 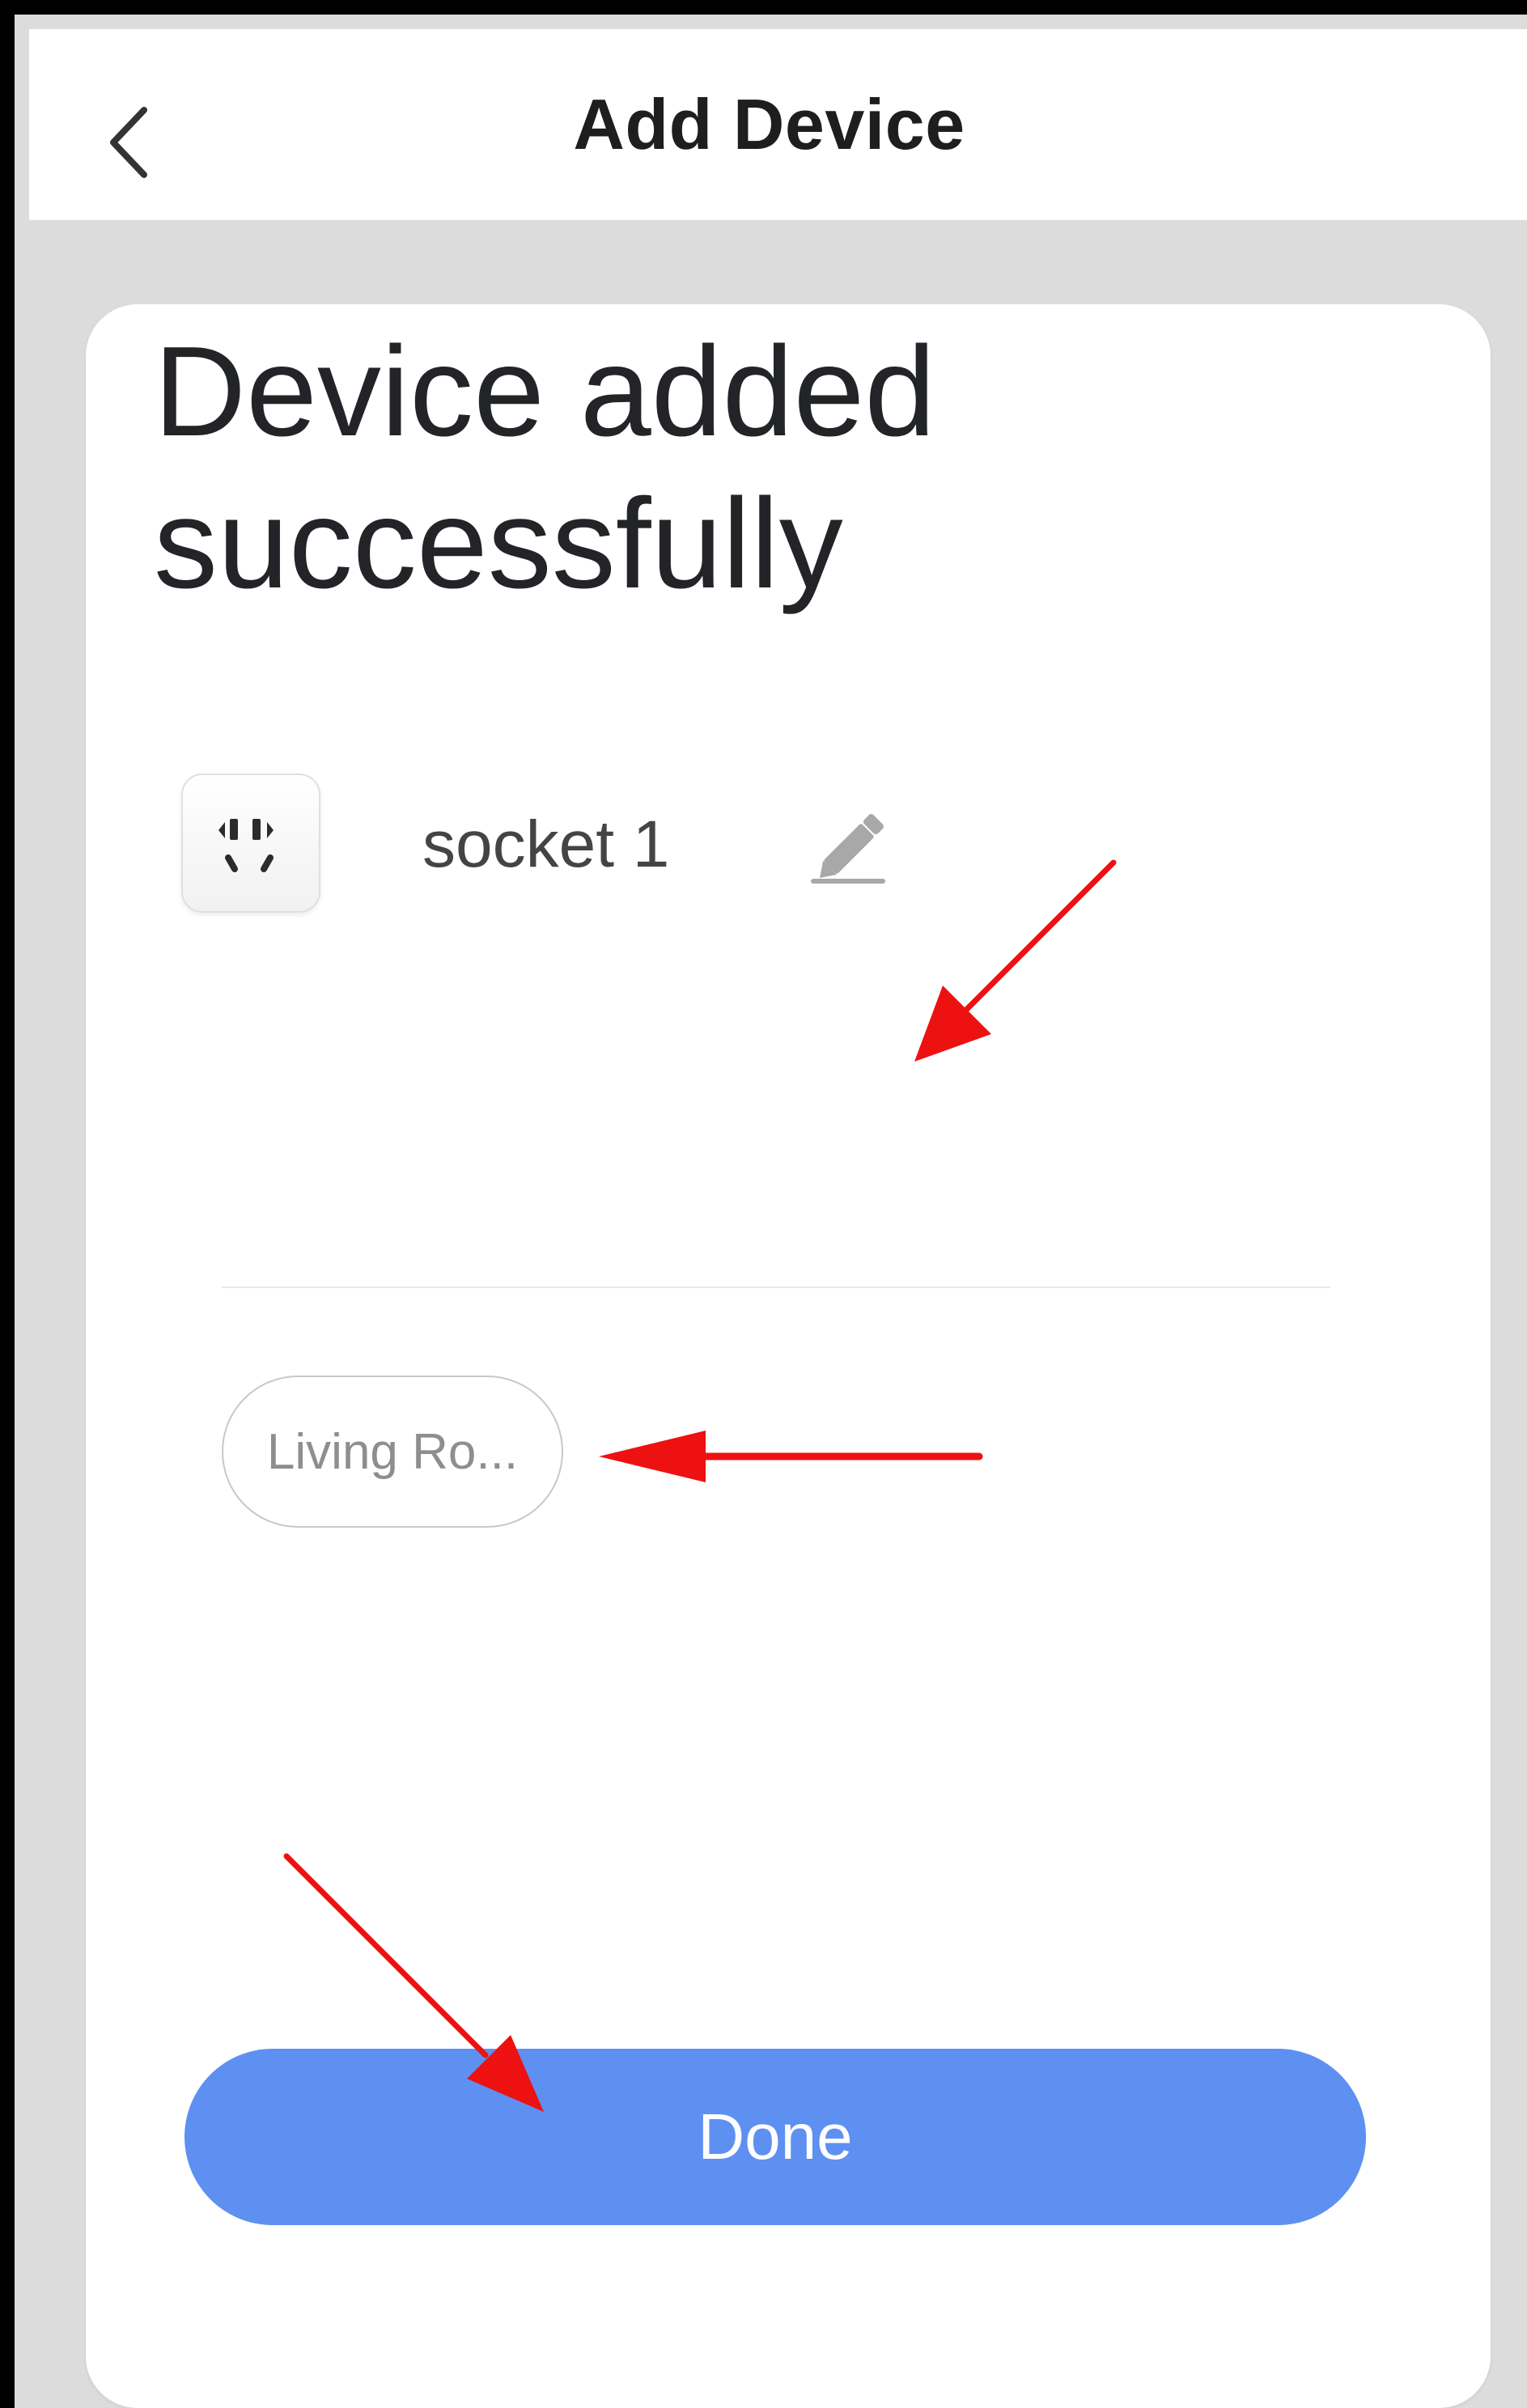 I want to click on done-button: Done, so click(x=775, y=2137).